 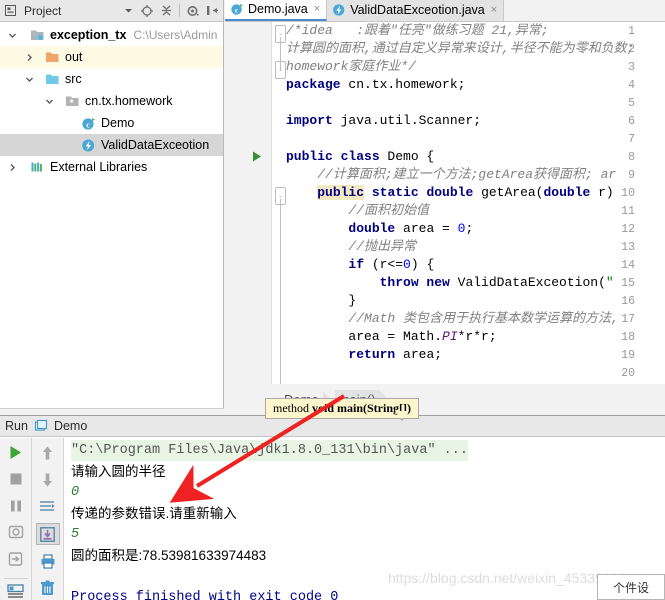 What do you see at coordinates (475, 229) in the screenshot?
I see `code-line: double area = 0;` at bounding box center [475, 229].